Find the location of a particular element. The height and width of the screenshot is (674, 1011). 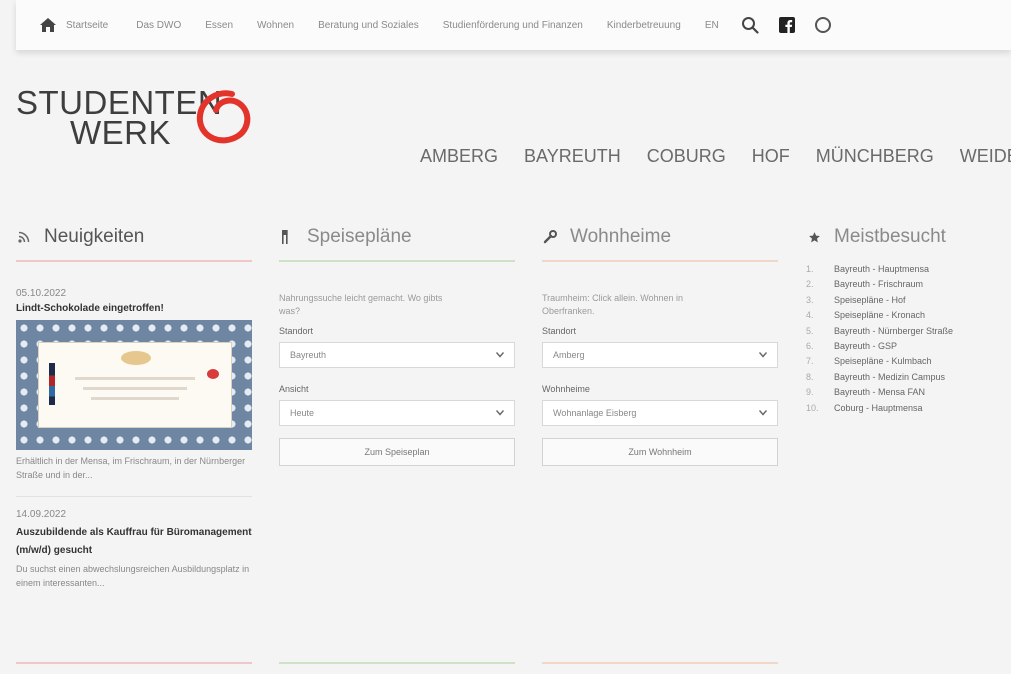

popular-item: 8. Bayreuth - Medizin Campus is located at coordinates (906, 379).